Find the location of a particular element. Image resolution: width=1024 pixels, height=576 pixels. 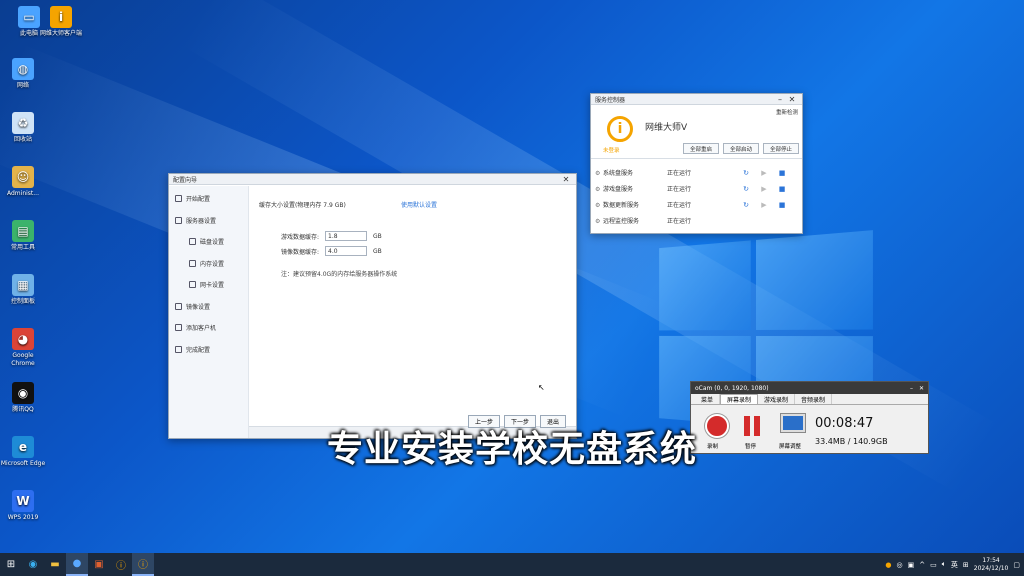

read-cache-input: 1.8 is located at coordinates (346, 236).